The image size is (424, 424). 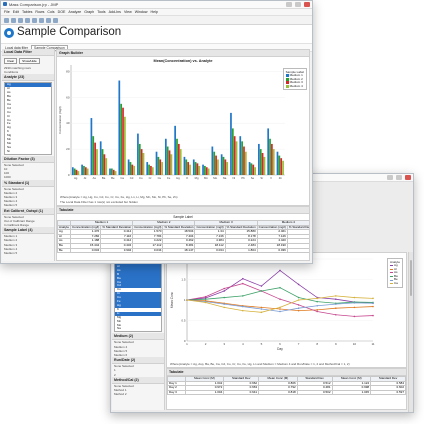 I want to click on menu-item-help: Help, so click(x=154, y=12).